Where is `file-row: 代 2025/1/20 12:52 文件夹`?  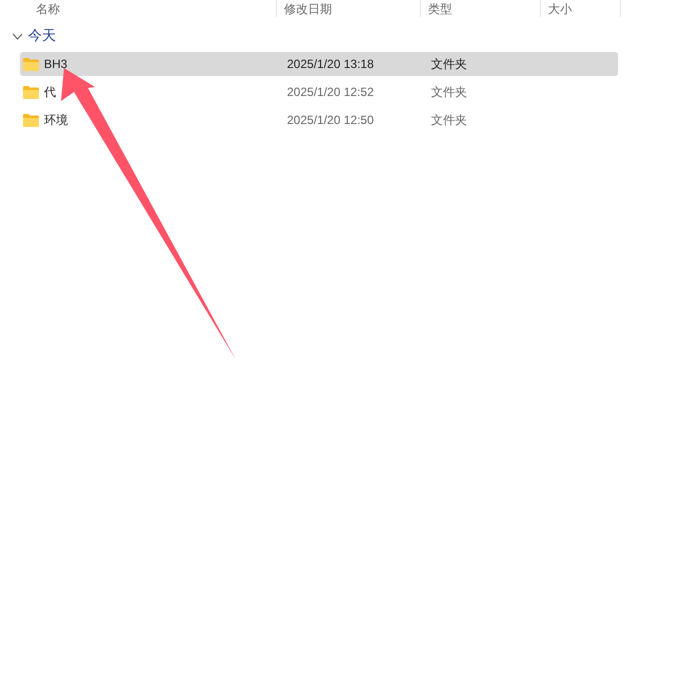 file-row: 代 2025/1/20 12:52 文件夹 is located at coordinates (319, 92).